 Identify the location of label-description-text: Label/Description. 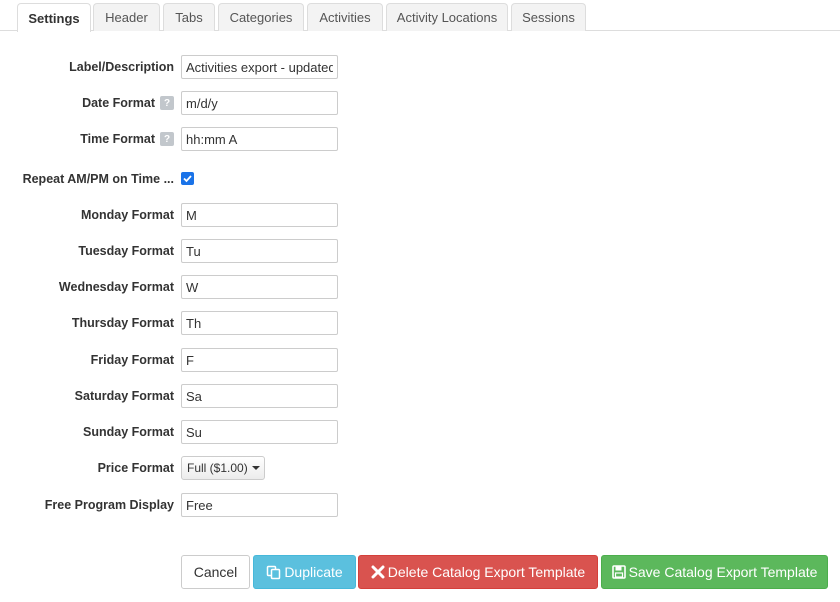
(121, 67).